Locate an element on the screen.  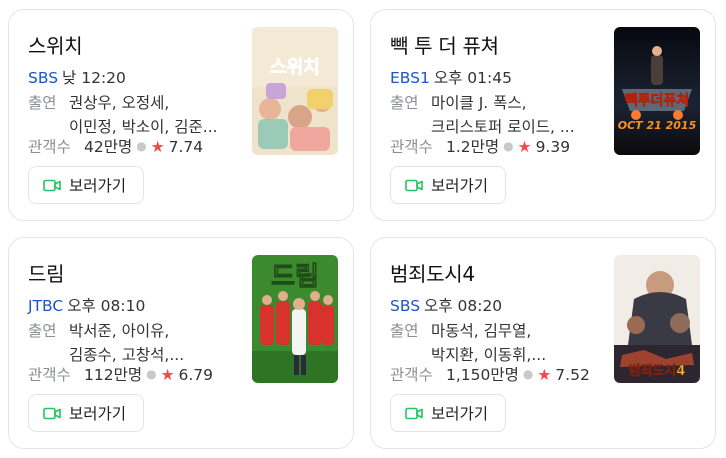
audience-info: 관객수 112만명 ● ★ 6.79 is located at coordinates (120, 374).